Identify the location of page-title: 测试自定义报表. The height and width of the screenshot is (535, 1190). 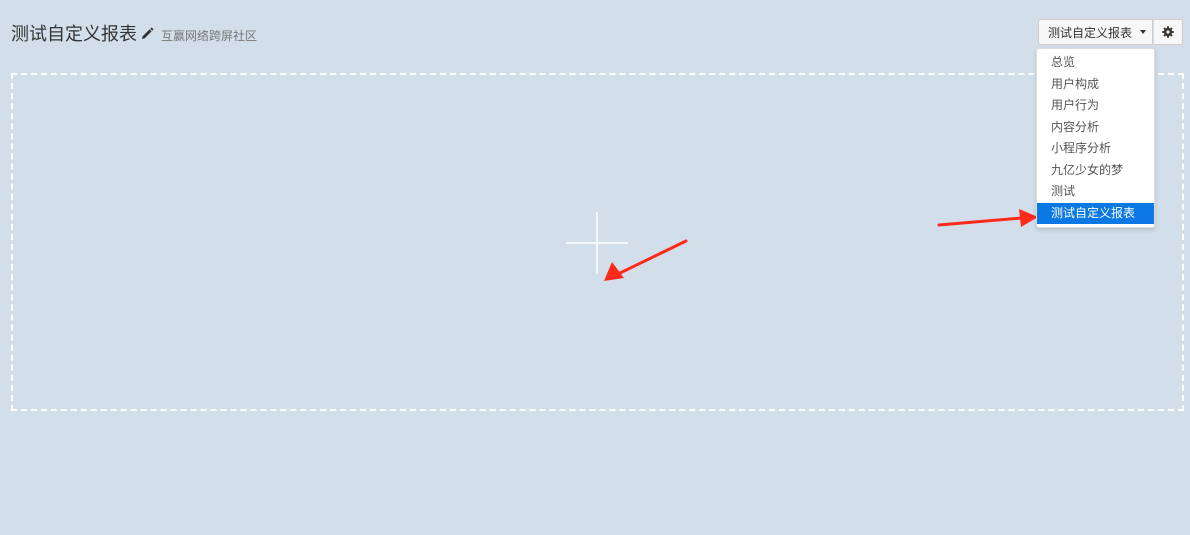
(74, 34).